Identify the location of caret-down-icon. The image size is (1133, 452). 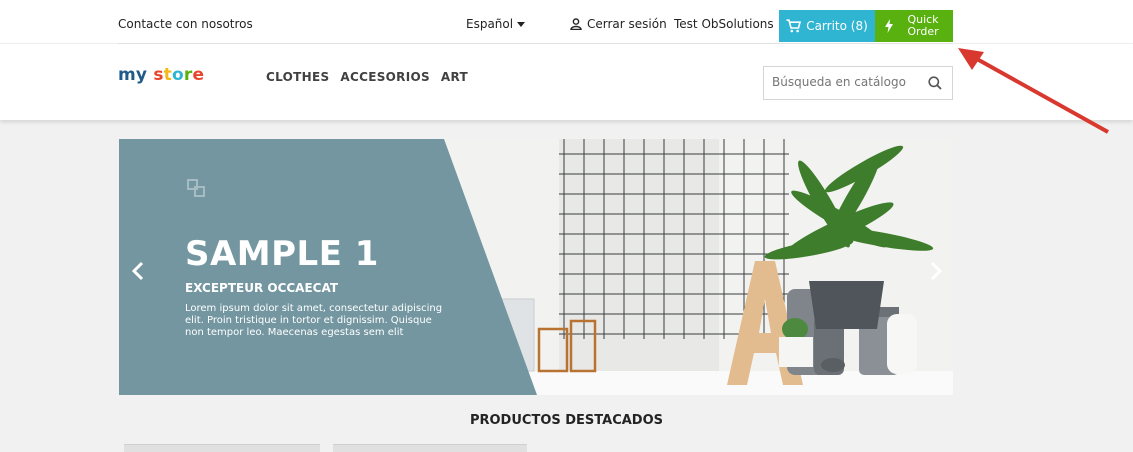
(521, 24).